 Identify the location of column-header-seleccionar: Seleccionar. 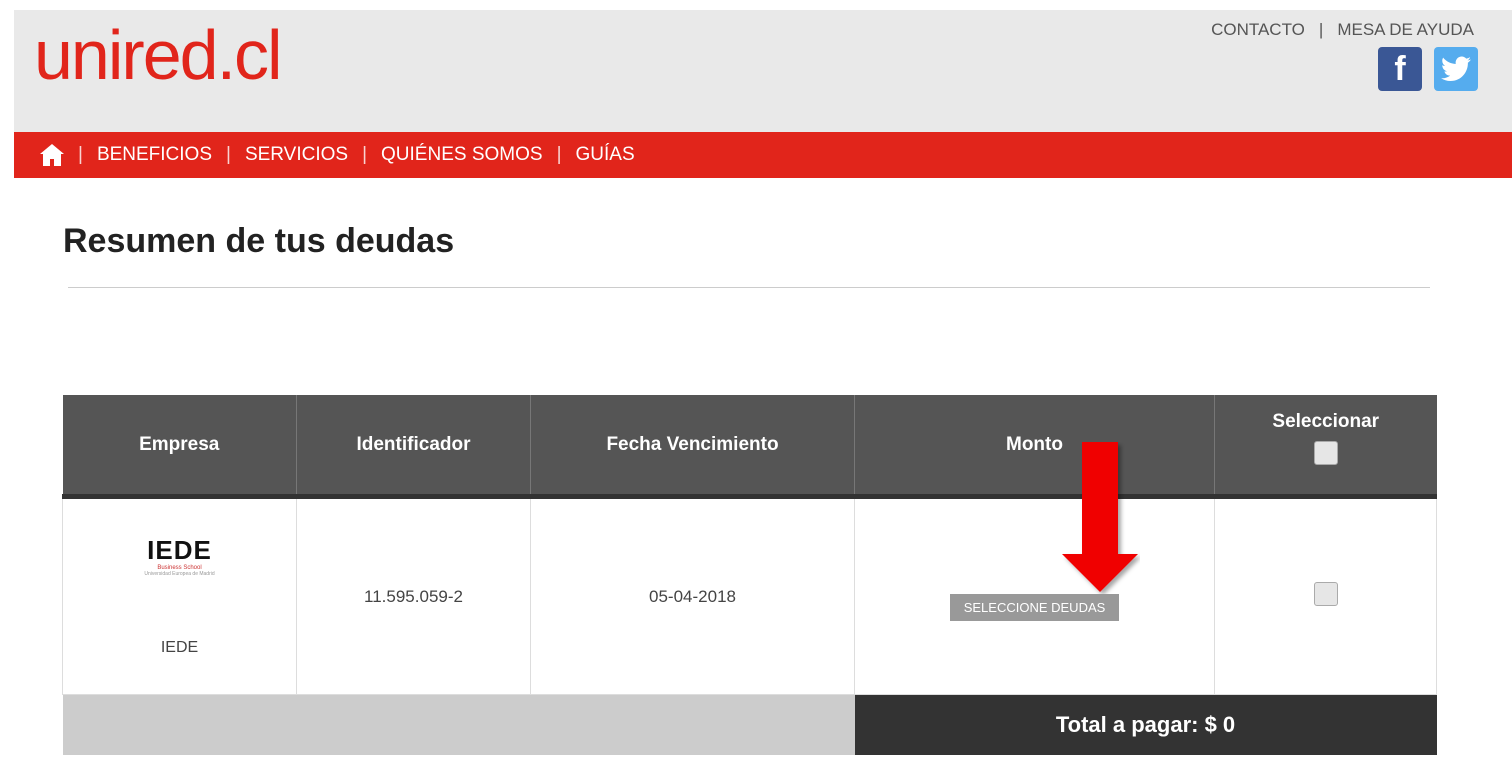
(1325, 446).